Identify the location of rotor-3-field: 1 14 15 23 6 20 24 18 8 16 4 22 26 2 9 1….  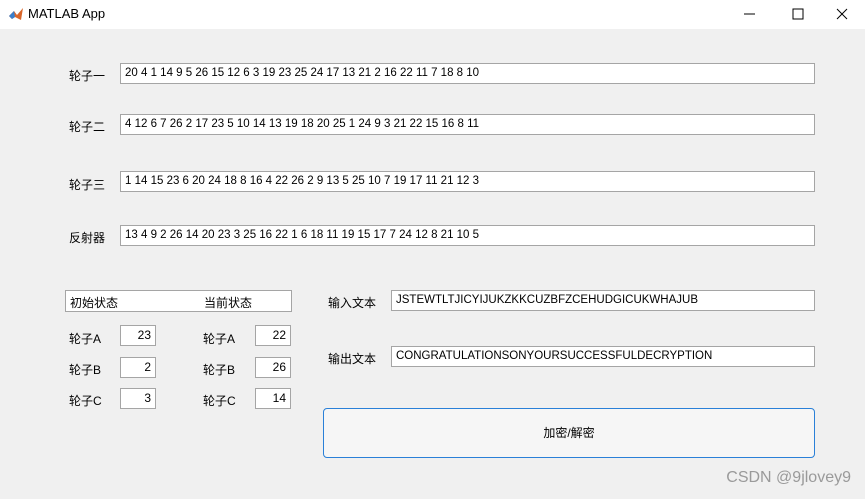
(467, 181).